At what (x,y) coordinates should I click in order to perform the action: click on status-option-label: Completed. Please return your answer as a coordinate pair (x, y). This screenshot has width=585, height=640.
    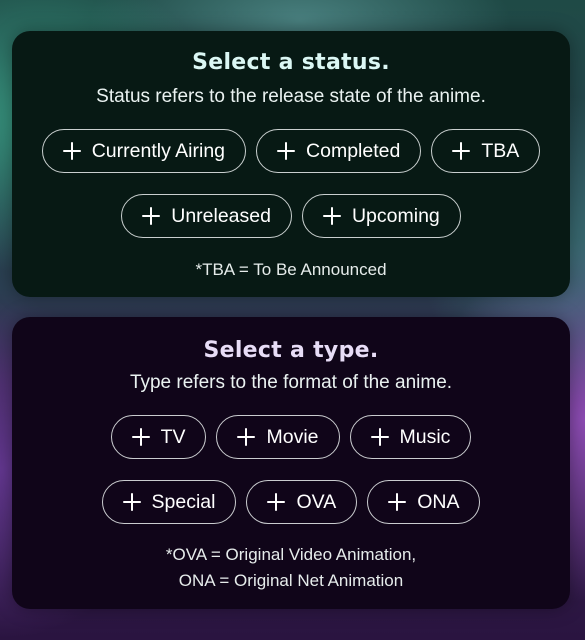
    Looking at the image, I should click on (353, 150).